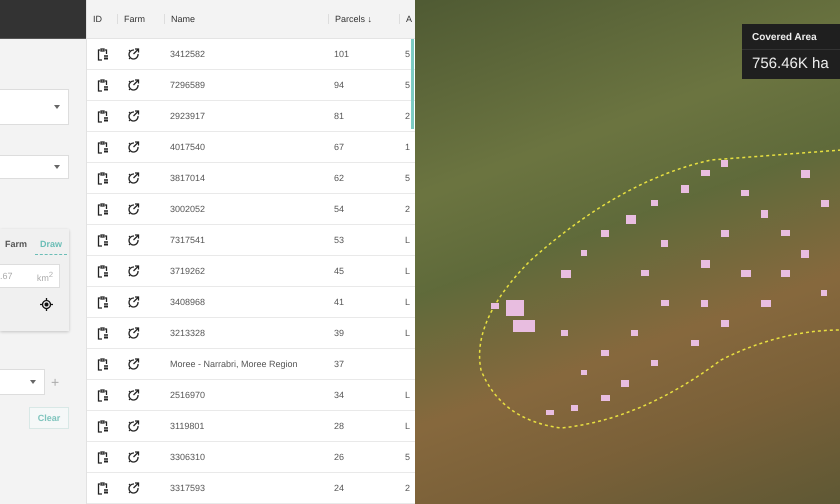  What do you see at coordinates (234, 364) in the screenshot?
I see `name-cell-text: Moree - Narrabri, Moree Region` at bounding box center [234, 364].